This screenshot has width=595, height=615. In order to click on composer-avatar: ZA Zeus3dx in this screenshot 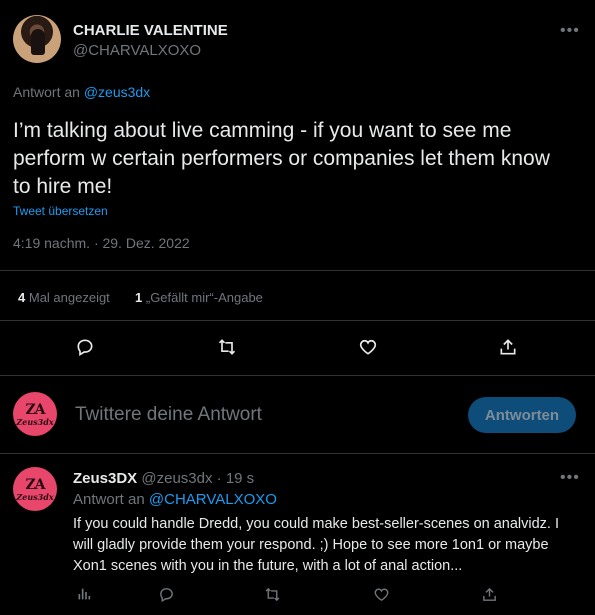, I will do `click(35, 414)`.